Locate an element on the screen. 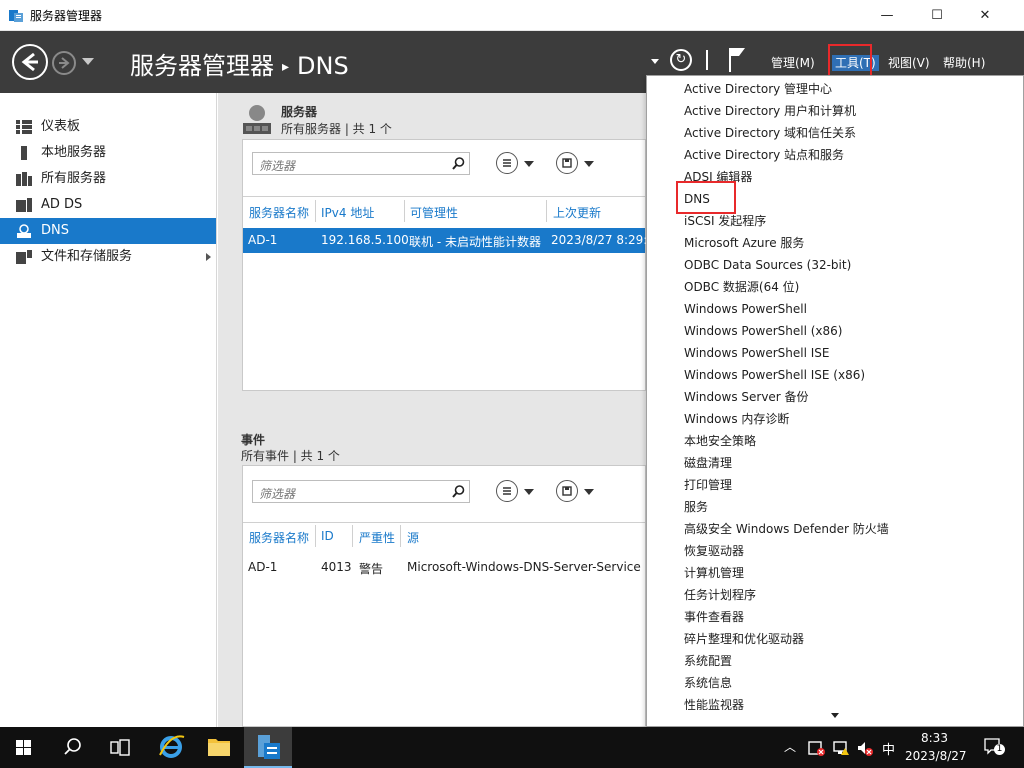  menu-item-azure-services: Microsoft Azure 服务 is located at coordinates (744, 243).